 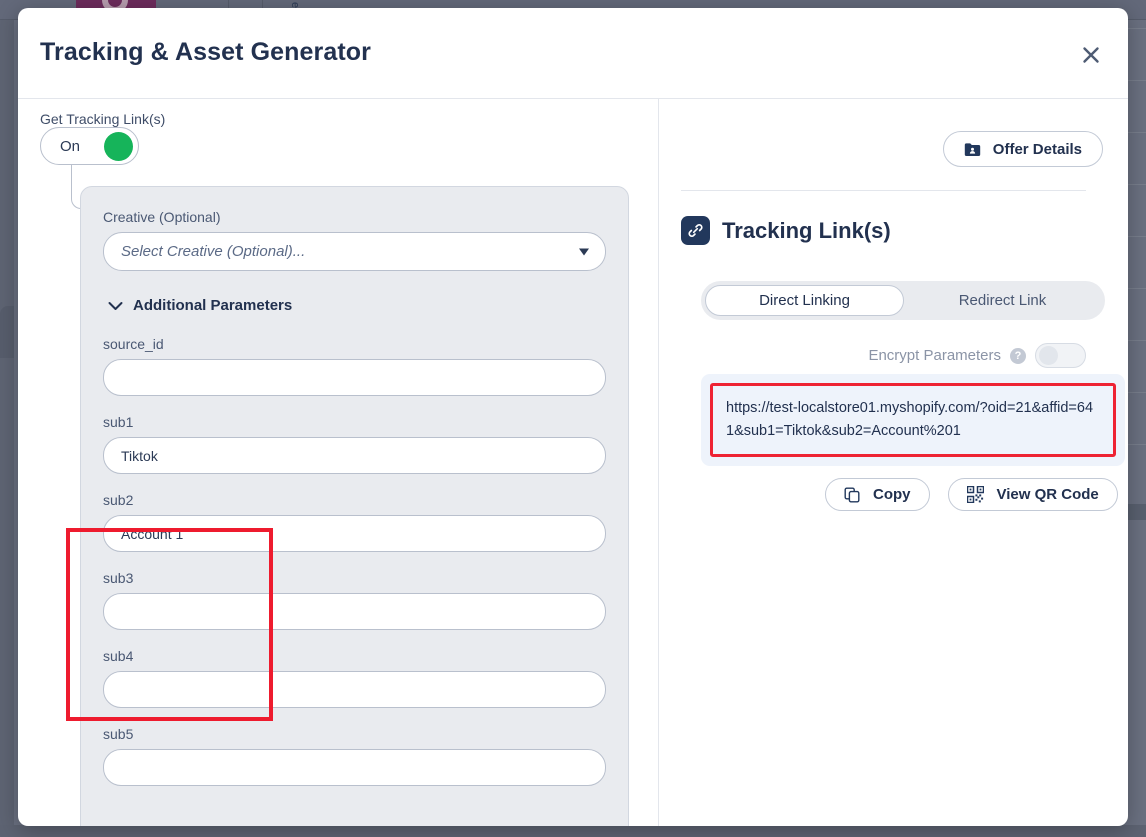 I want to click on tab-redirect-link-label: Redirect Link, so click(x=1002, y=300).